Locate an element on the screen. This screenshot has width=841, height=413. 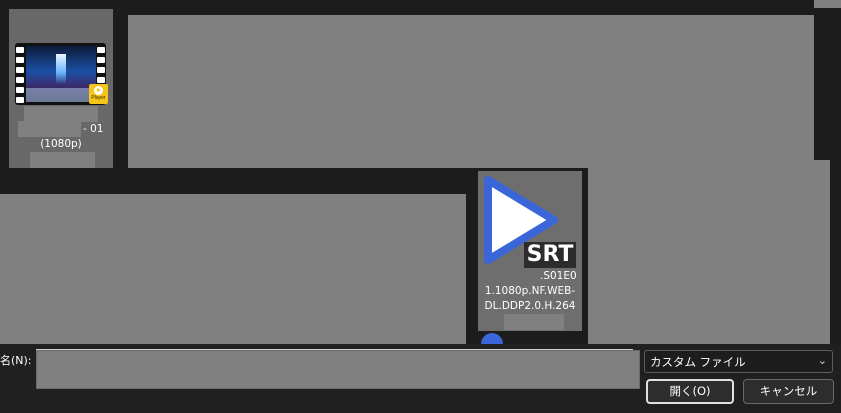
filename-label: 名(N): is located at coordinates (16, 360).